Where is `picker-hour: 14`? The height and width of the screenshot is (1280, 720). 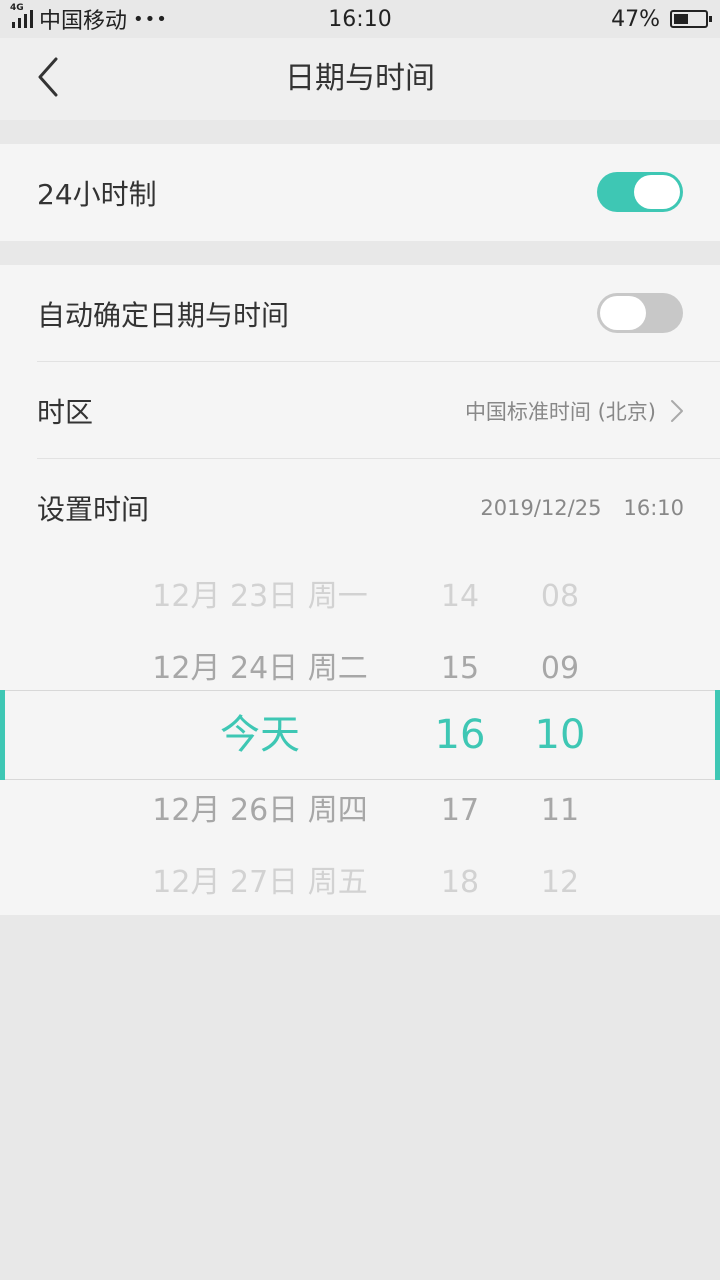 picker-hour: 14 is located at coordinates (460, 597).